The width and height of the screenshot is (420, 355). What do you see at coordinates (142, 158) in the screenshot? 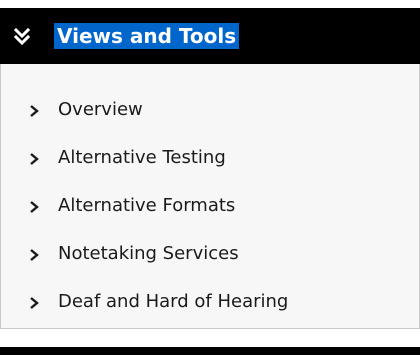
I see `list-item-label: Alternative Testing` at bounding box center [142, 158].